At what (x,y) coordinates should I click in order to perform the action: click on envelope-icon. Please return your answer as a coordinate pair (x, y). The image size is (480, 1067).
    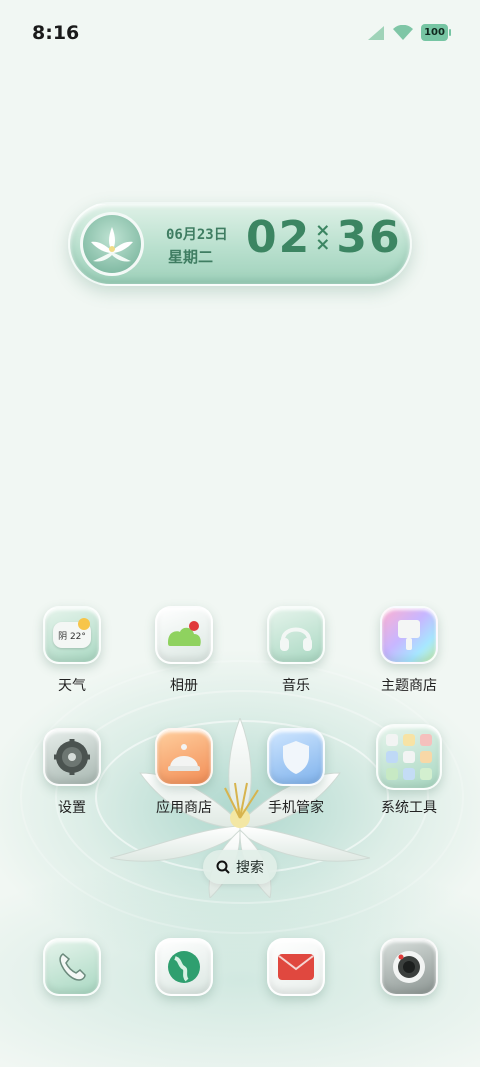
    Looking at the image, I should click on (296, 967).